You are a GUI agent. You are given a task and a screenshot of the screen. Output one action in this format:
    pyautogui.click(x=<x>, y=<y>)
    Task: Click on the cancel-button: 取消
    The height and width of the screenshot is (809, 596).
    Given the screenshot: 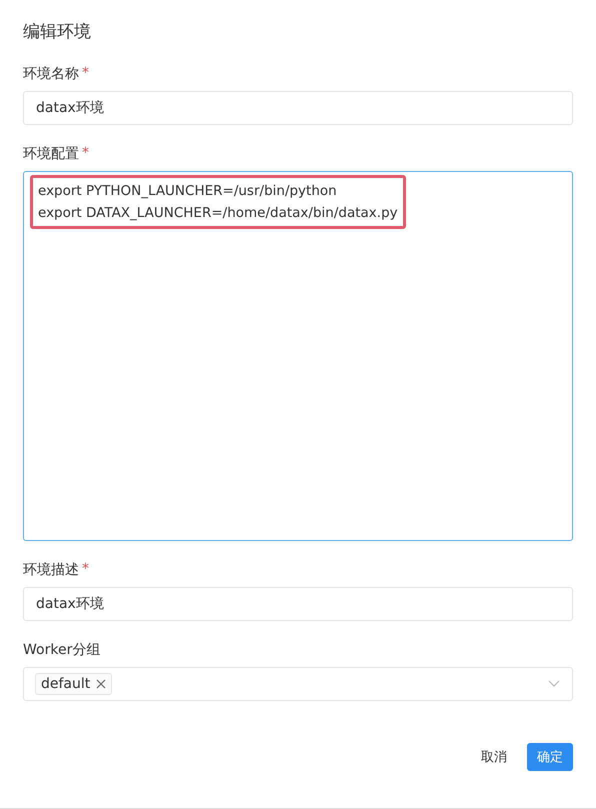 What is the action you would take?
    pyautogui.click(x=494, y=757)
    